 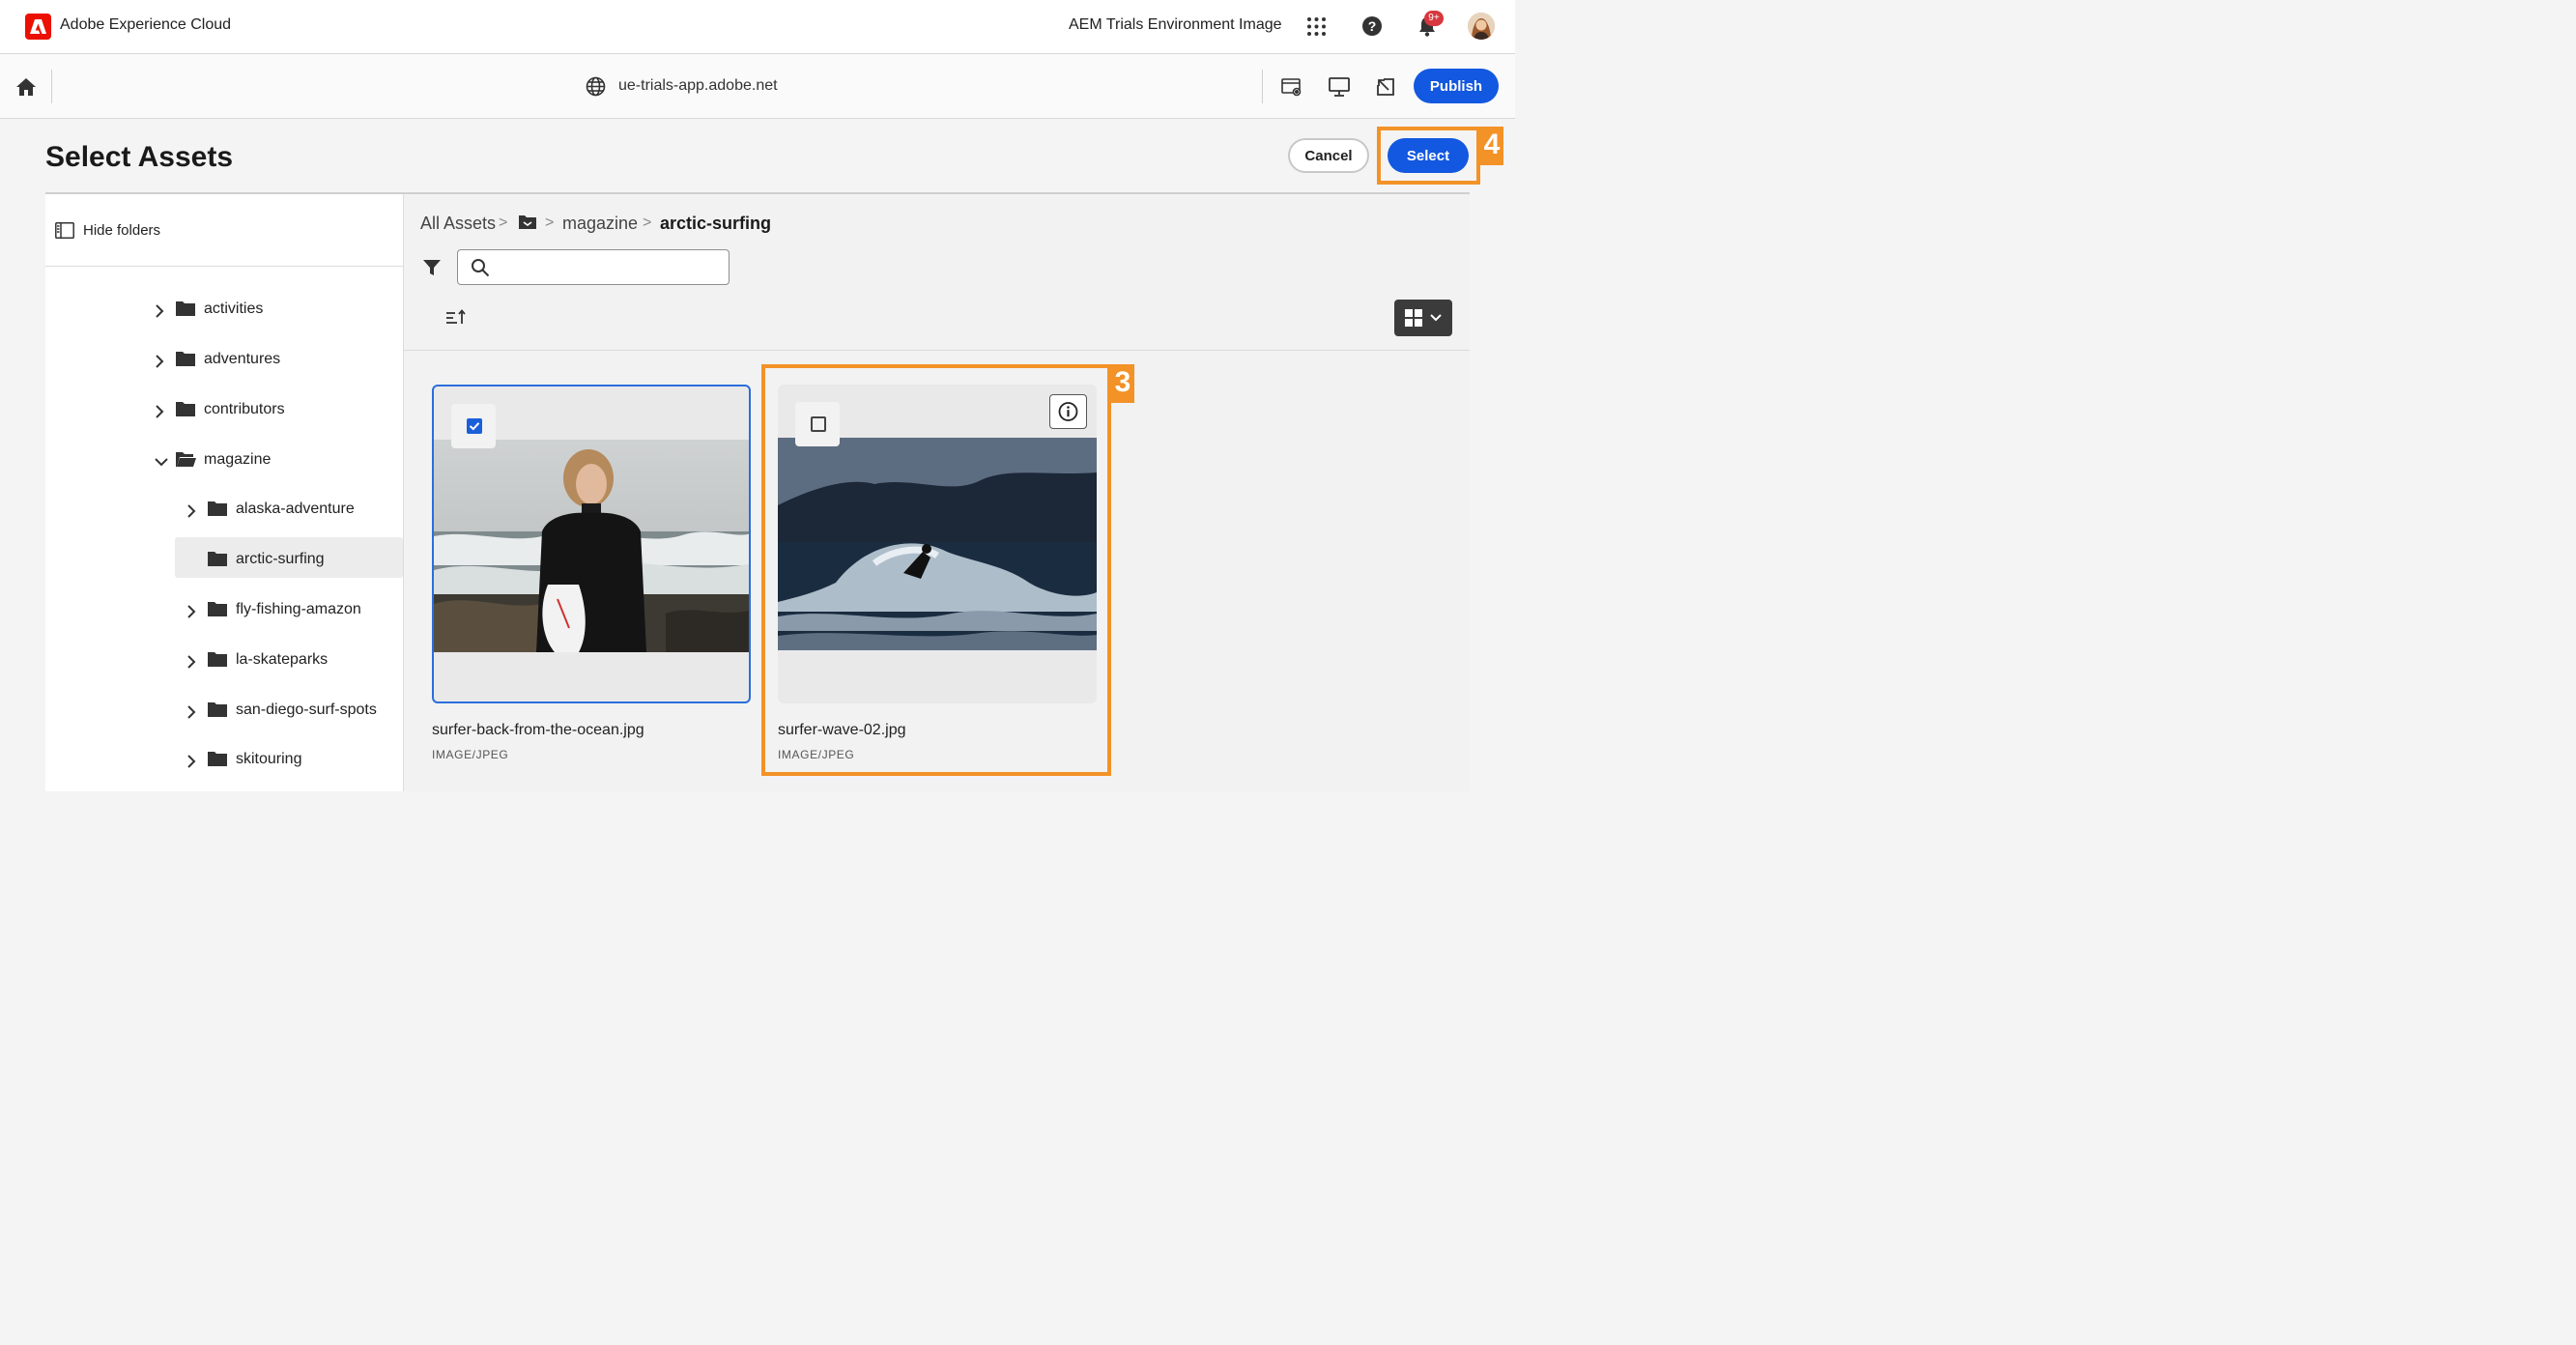 I want to click on checkmark-icon, so click(x=475, y=426).